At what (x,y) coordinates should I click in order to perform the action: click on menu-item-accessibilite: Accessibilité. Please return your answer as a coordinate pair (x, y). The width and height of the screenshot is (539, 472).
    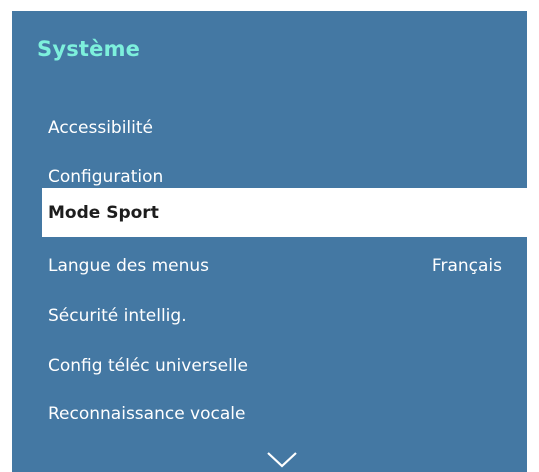
    Looking at the image, I should click on (269, 127).